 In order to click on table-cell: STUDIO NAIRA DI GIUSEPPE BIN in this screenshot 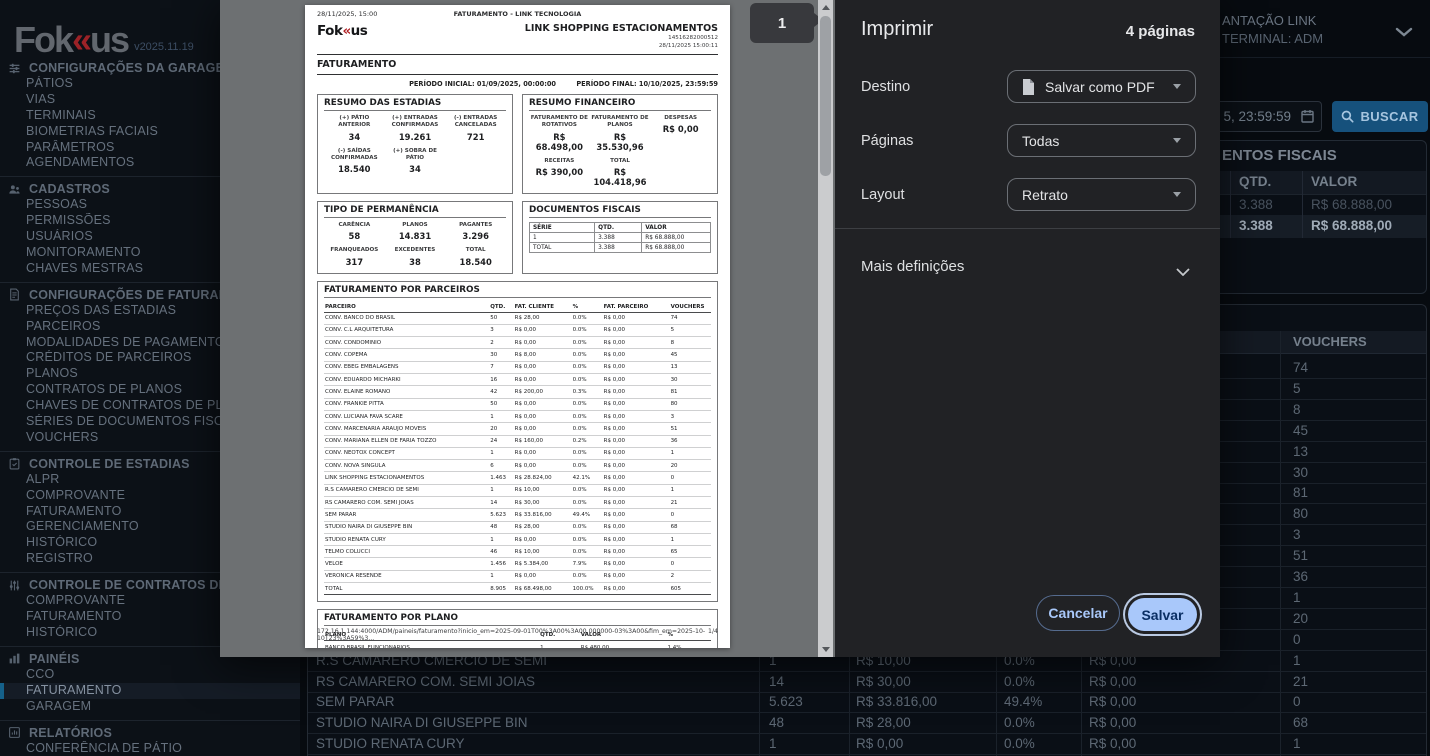, I will do `click(422, 723)`.